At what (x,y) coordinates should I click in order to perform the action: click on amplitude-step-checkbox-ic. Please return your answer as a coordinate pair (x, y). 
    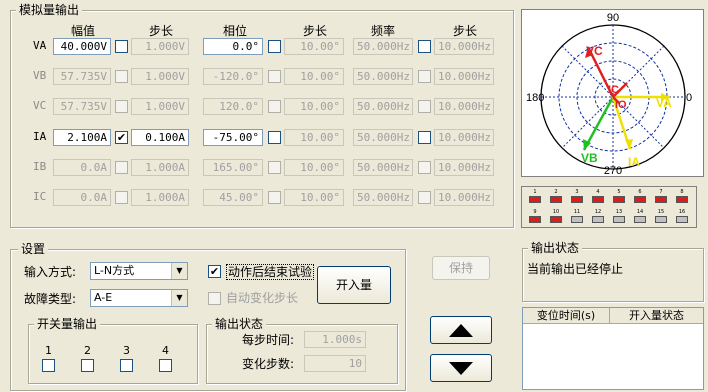
    Looking at the image, I should click on (121, 197).